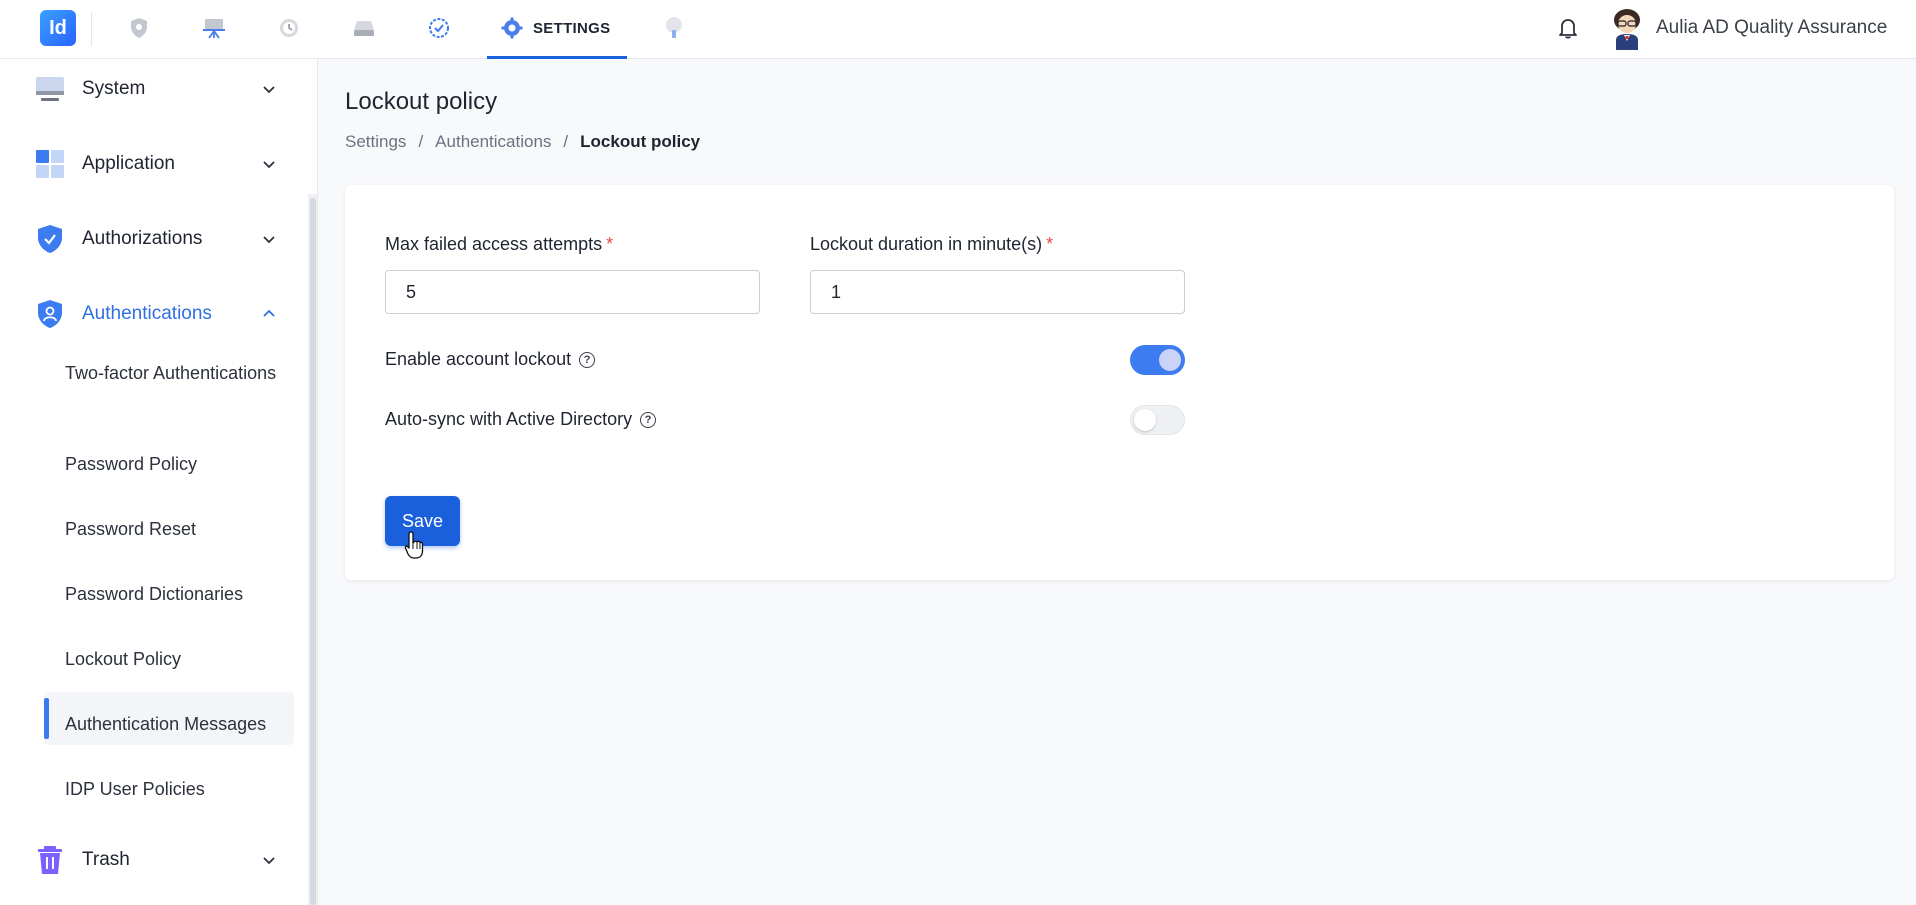 The height and width of the screenshot is (905, 1916). Describe the element at coordinates (1568, 28) in the screenshot. I see `notification-bell-icon` at that location.